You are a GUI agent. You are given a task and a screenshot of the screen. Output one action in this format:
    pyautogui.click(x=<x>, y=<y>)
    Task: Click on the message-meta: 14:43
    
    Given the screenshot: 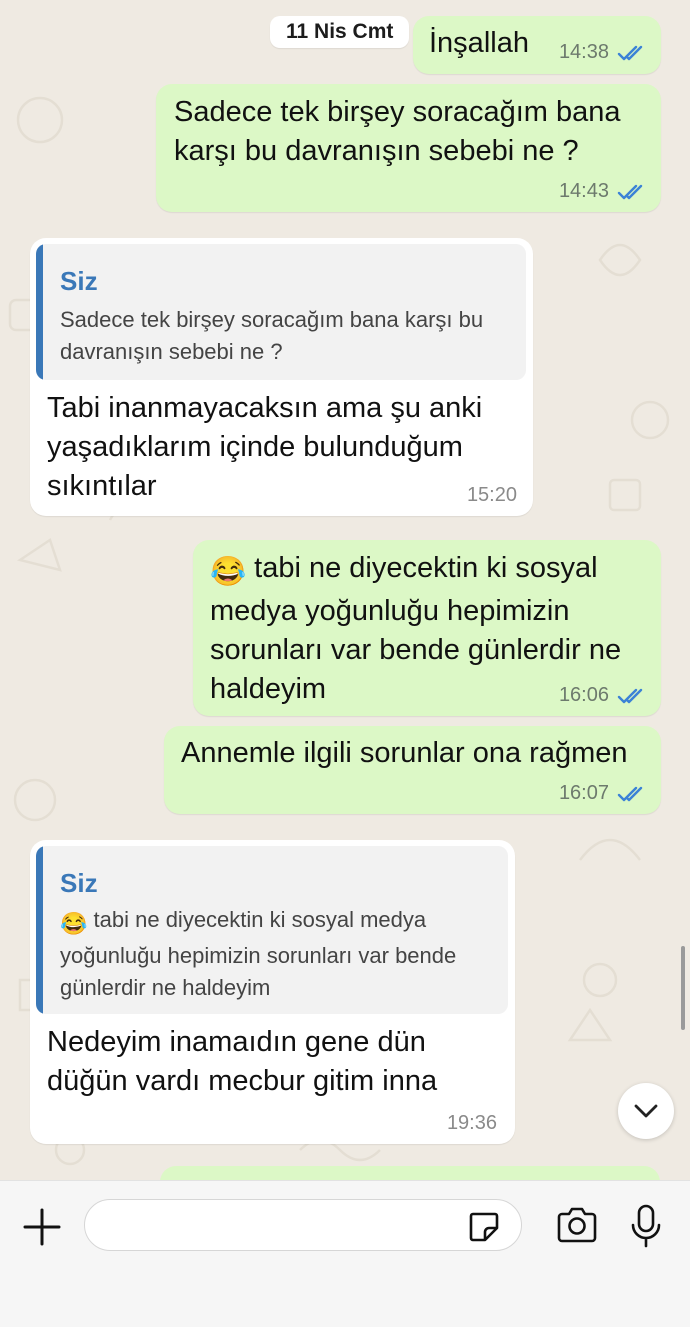 What is the action you would take?
    pyautogui.click(x=602, y=191)
    